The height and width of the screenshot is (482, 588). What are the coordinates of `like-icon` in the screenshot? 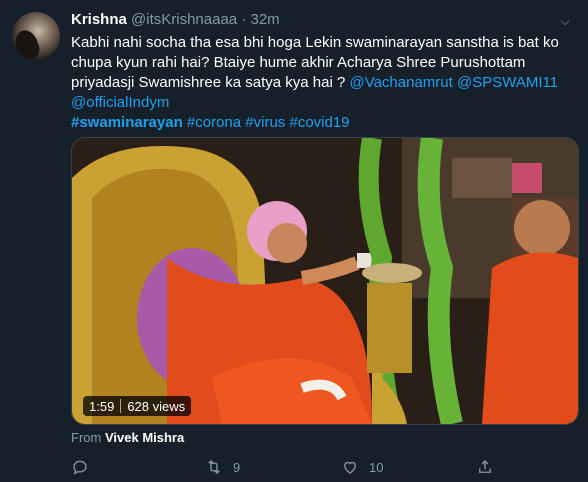 It's located at (350, 467).